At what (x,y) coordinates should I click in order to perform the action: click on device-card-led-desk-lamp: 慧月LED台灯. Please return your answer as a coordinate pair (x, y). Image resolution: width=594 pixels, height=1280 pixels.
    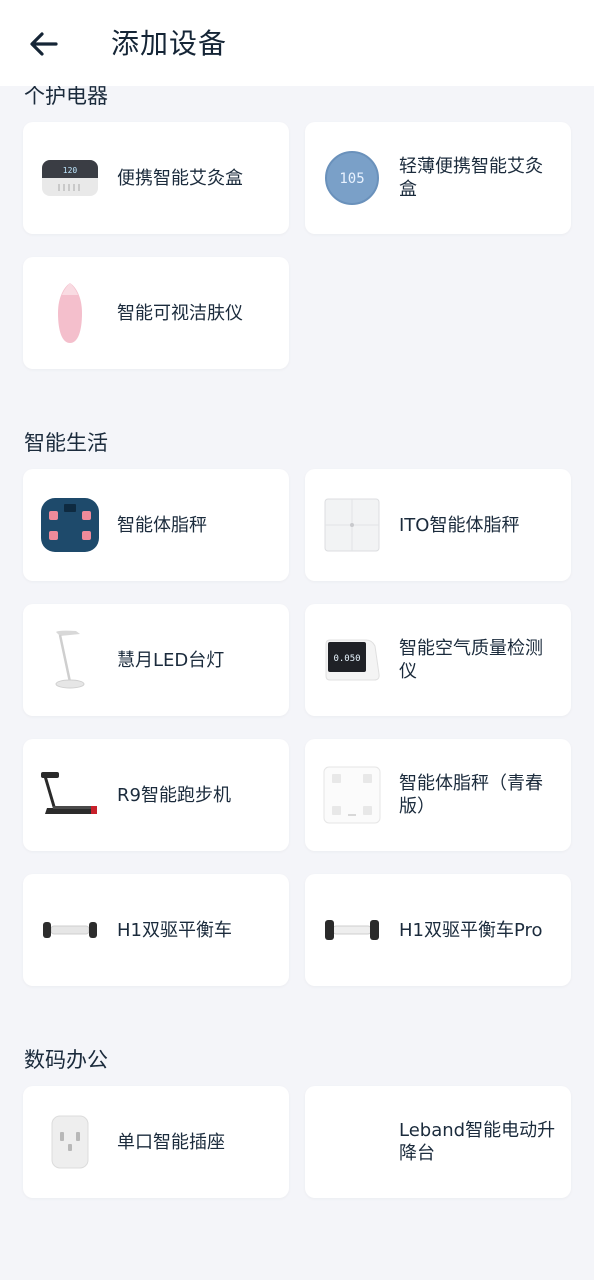
    Looking at the image, I should click on (156, 660).